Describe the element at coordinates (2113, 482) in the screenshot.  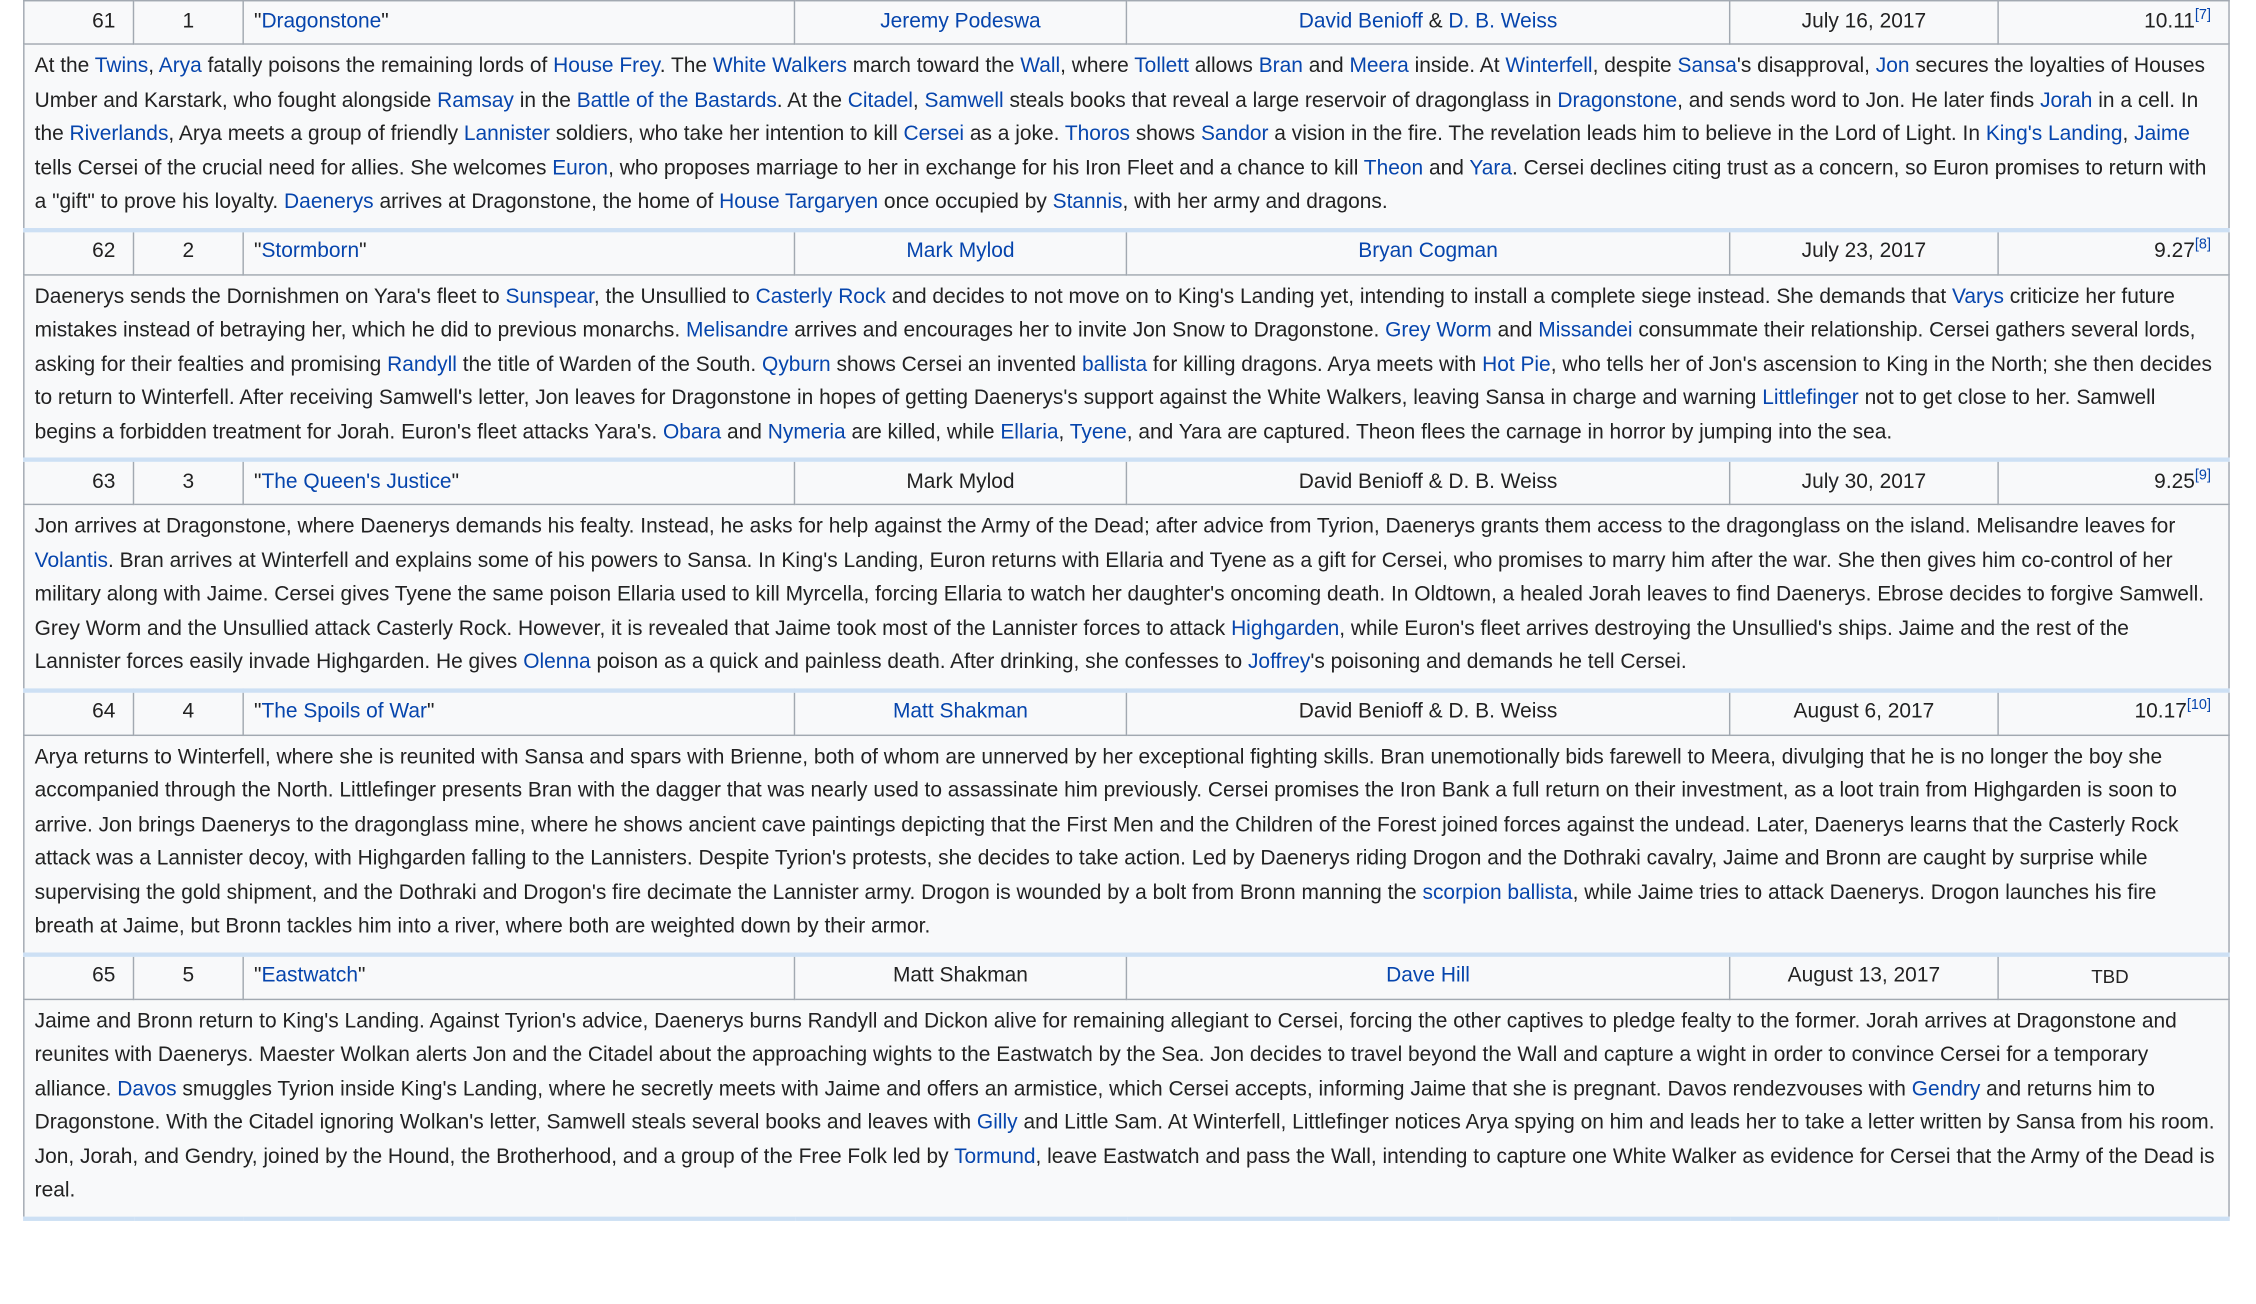
I see `viewers-cell: 9.25[9]` at that location.